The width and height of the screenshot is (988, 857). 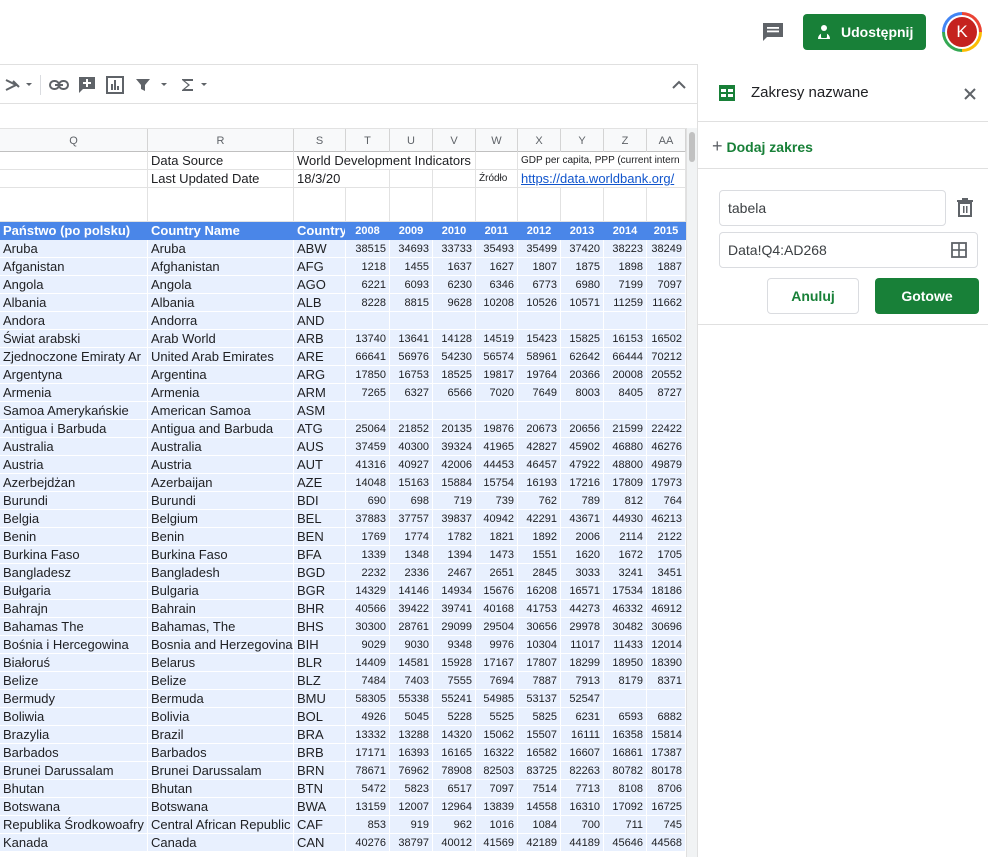 What do you see at coordinates (320, 807) in the screenshot?
I see `text-cell: BWA` at bounding box center [320, 807].